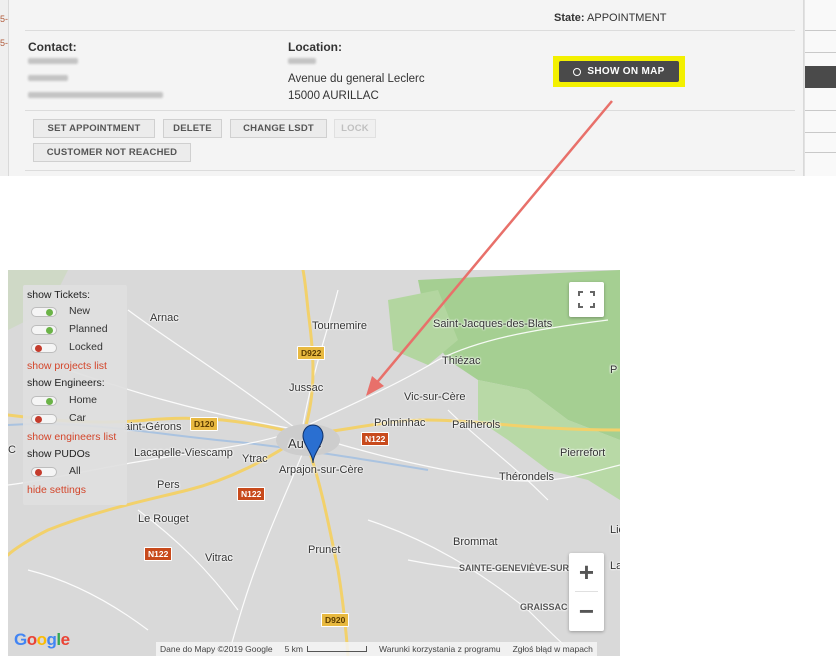 This screenshot has height=666, width=836. What do you see at coordinates (522, 568) in the screenshot?
I see `map-label: SAINTE-GENEVIÈVE-SUR-AR` at bounding box center [522, 568].